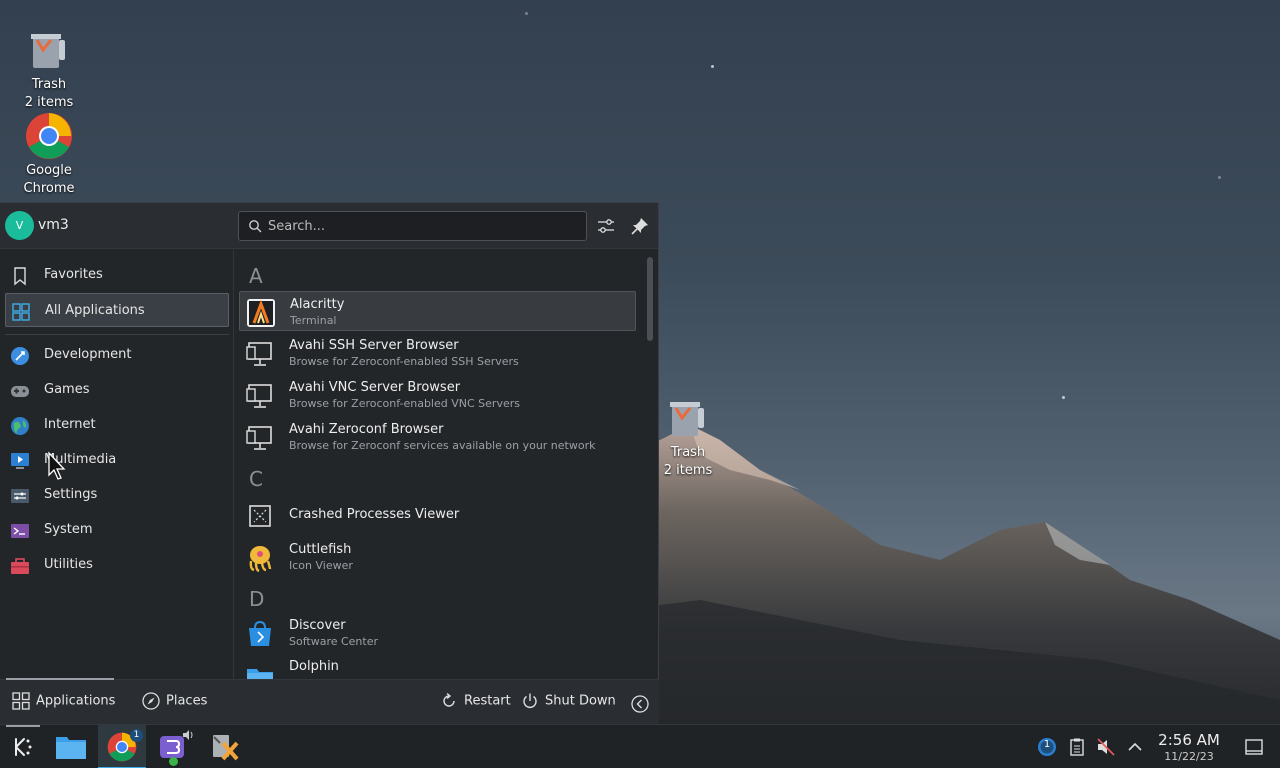 The image size is (1280, 768). I want to click on alacritty-icon, so click(261, 313).